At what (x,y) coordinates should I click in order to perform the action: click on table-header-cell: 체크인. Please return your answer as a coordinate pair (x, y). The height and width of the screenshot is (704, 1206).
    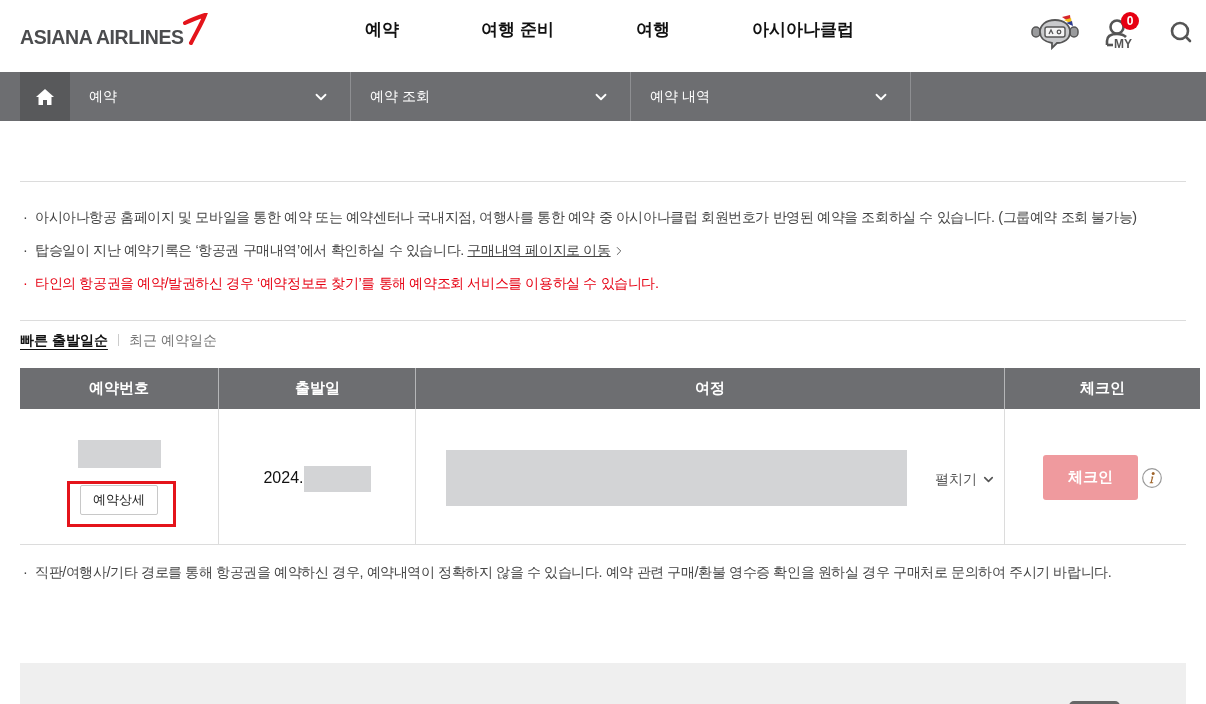
    Looking at the image, I should click on (1102, 388).